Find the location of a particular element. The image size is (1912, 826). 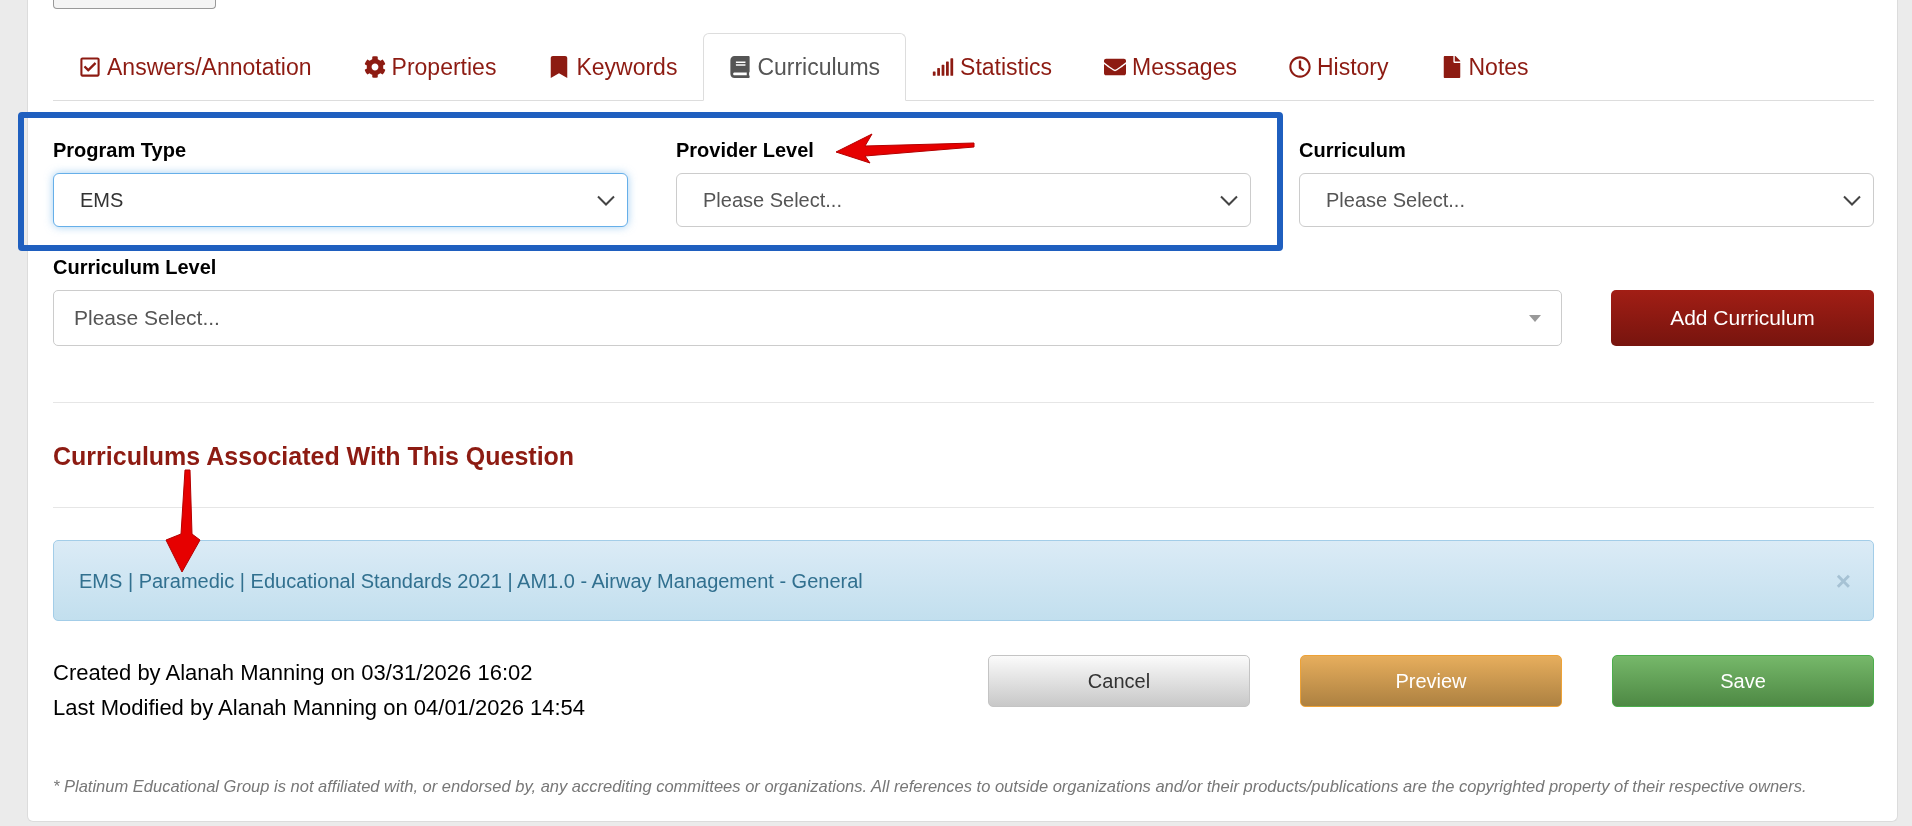

book-icon is located at coordinates (740, 67).